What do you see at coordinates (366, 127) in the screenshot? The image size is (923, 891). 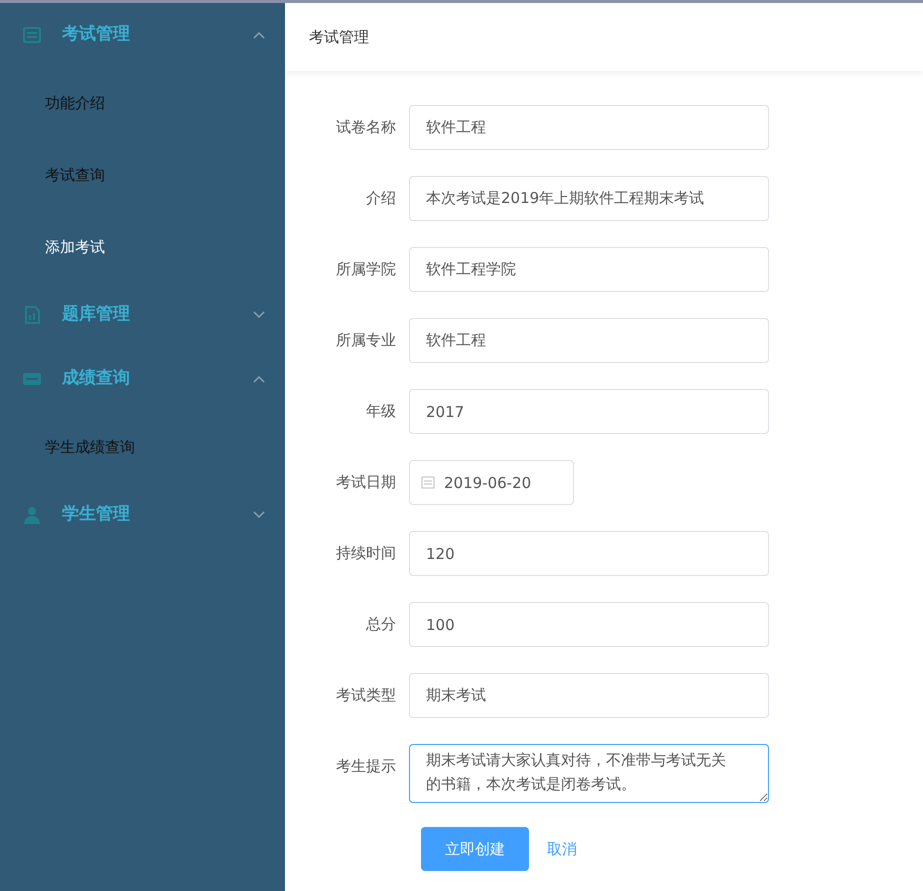 I see `field-label: 试卷名称` at bounding box center [366, 127].